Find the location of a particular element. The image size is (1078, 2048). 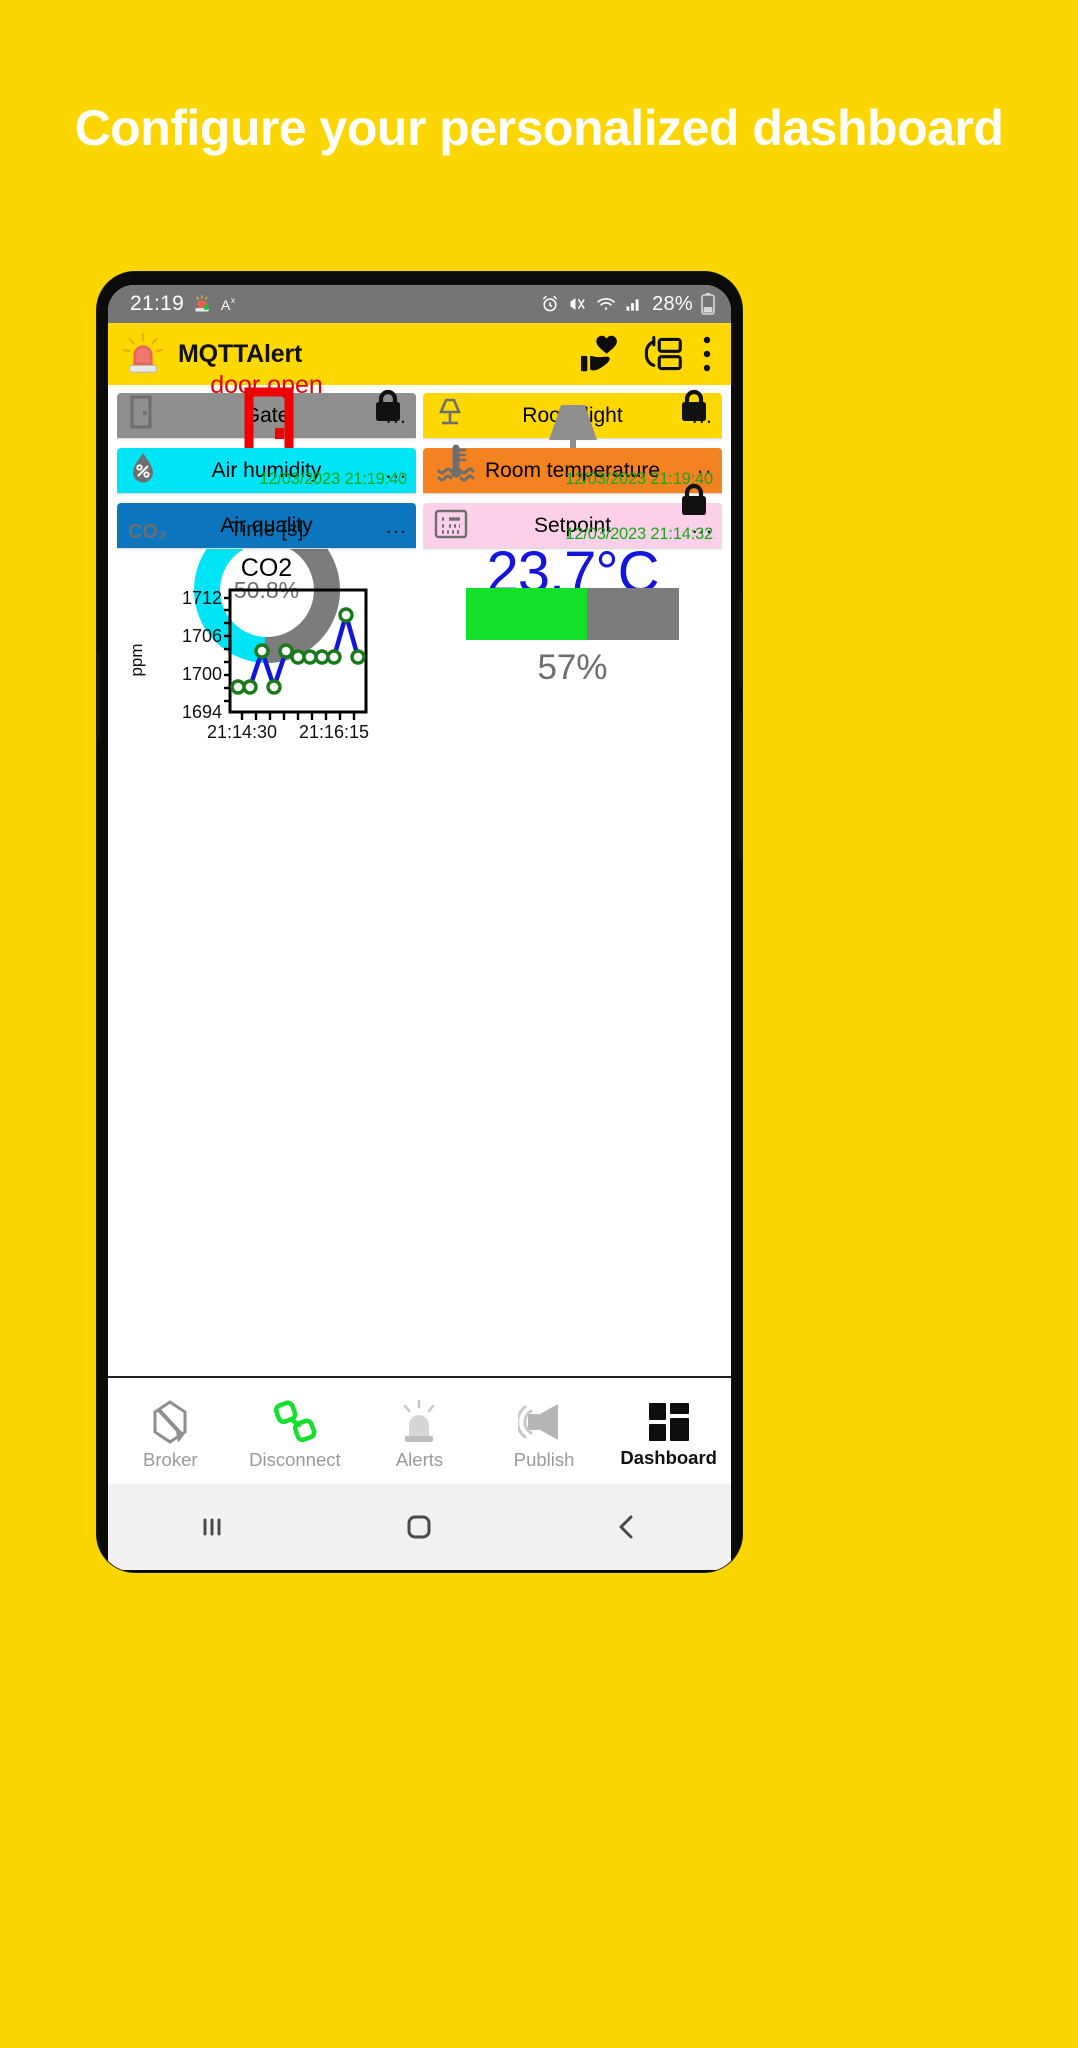

widget-card-gate: Gate ... door open is located at coordinates (266, 426).